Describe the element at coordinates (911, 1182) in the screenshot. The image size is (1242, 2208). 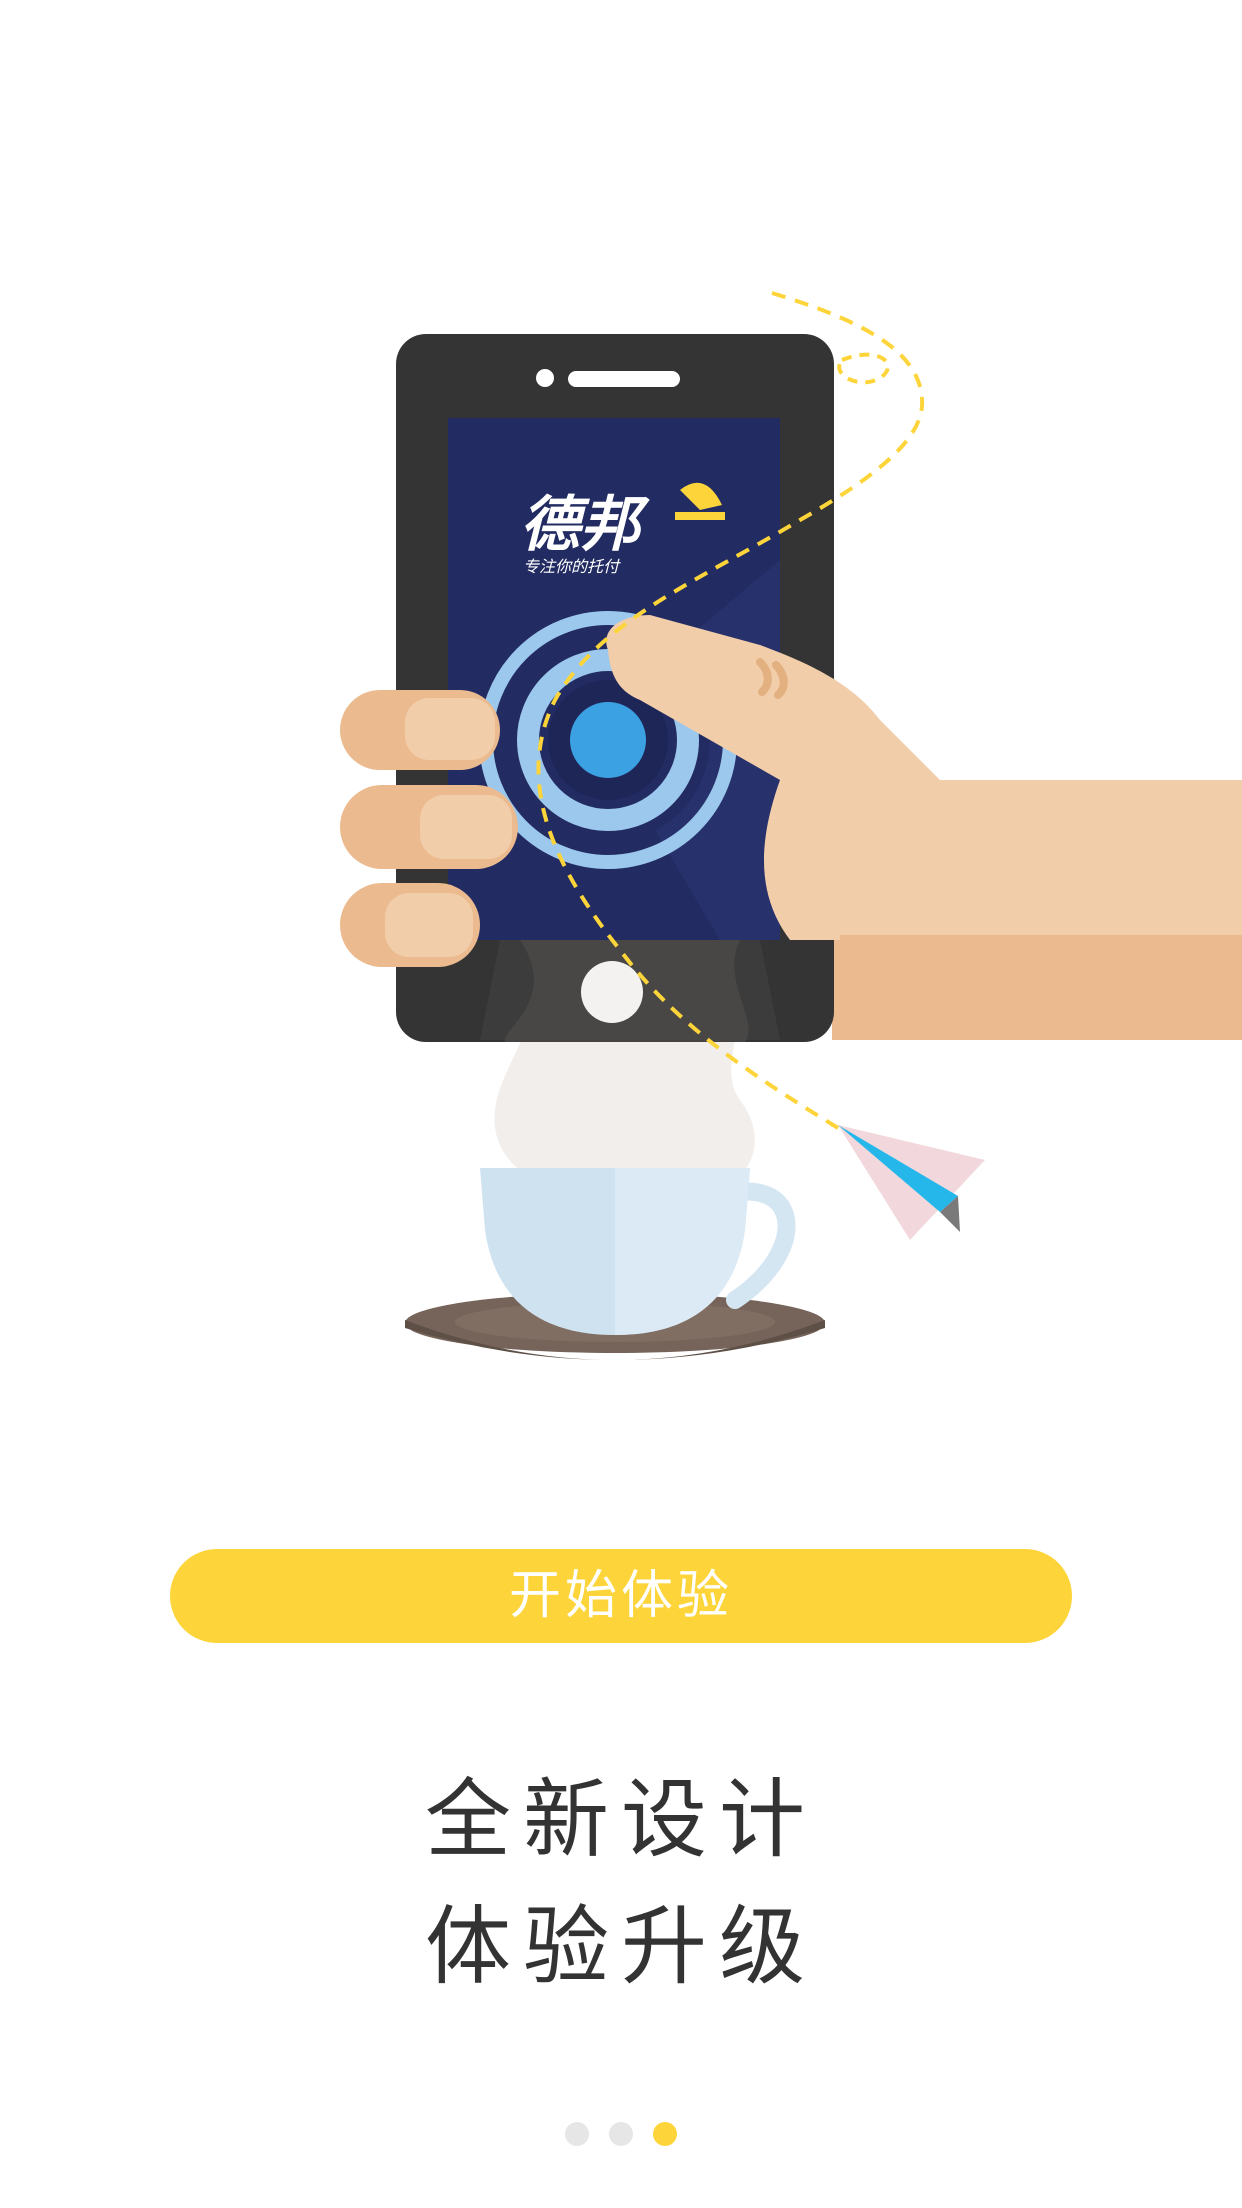
I see `paper-plane` at that location.